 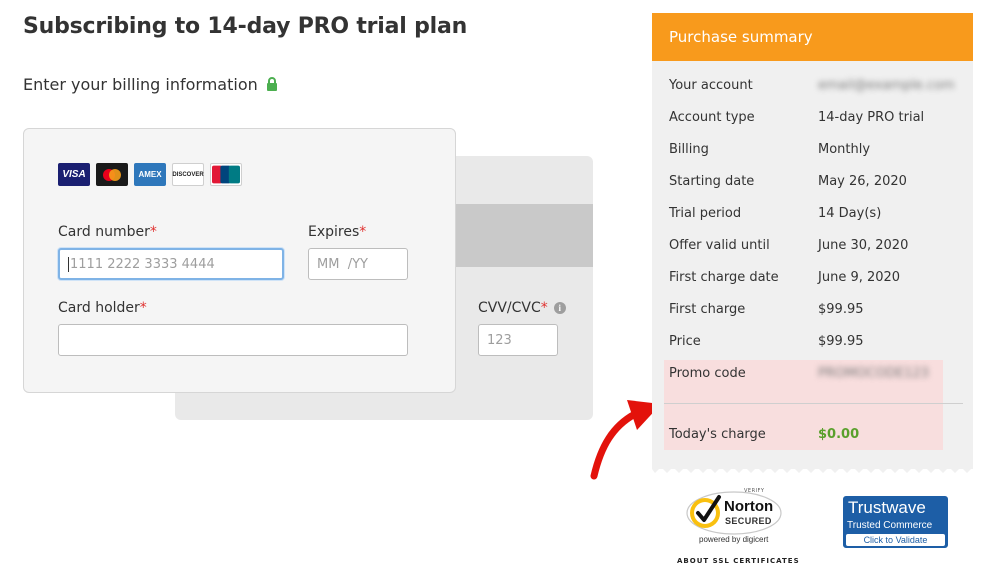 I want to click on info-icon: i, so click(x=559, y=308).